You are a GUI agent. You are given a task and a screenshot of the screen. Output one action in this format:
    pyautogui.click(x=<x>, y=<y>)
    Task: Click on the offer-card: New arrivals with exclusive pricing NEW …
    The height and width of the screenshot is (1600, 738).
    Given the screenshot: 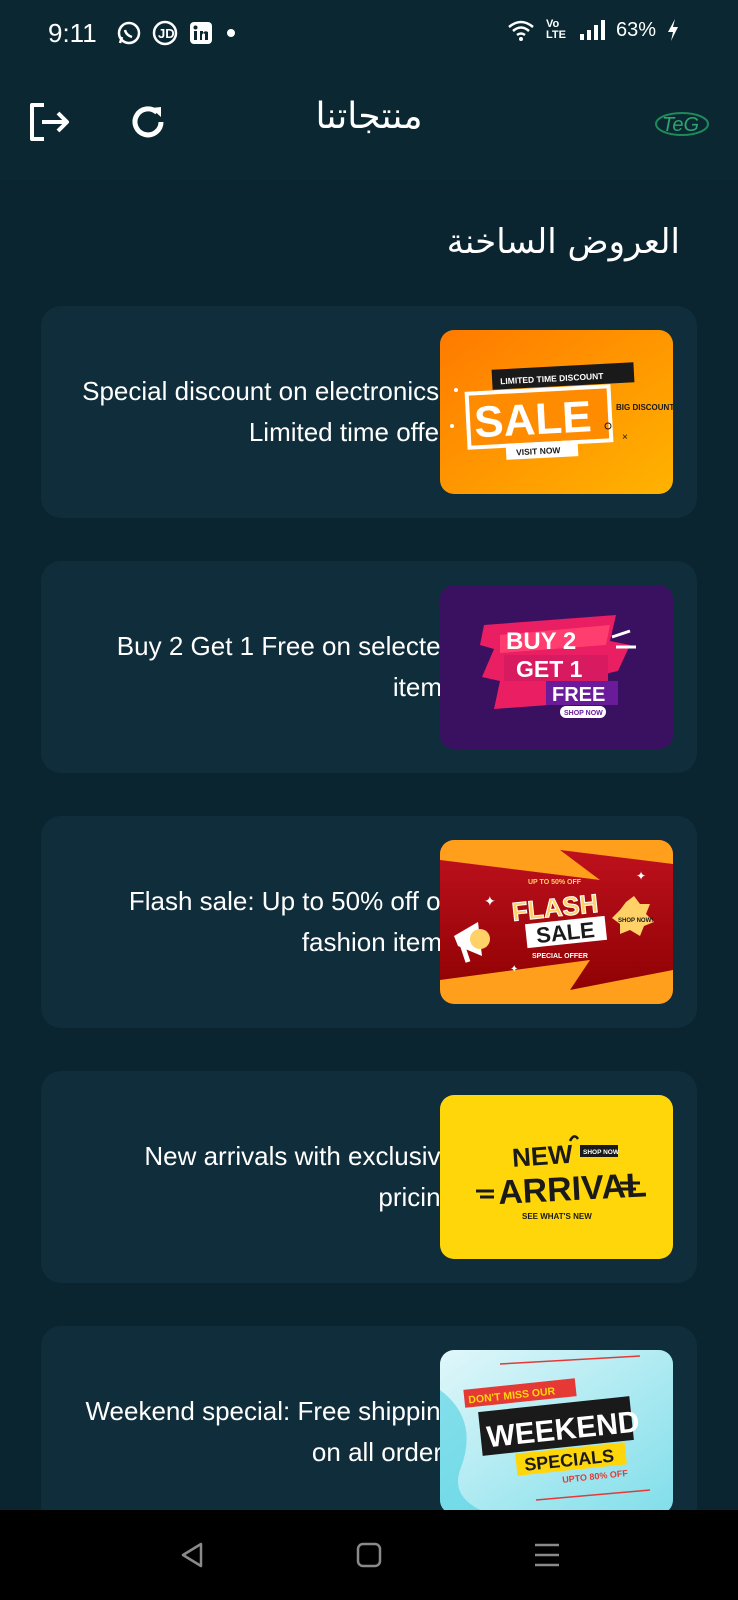 What is the action you would take?
    pyautogui.click(x=369, y=1177)
    